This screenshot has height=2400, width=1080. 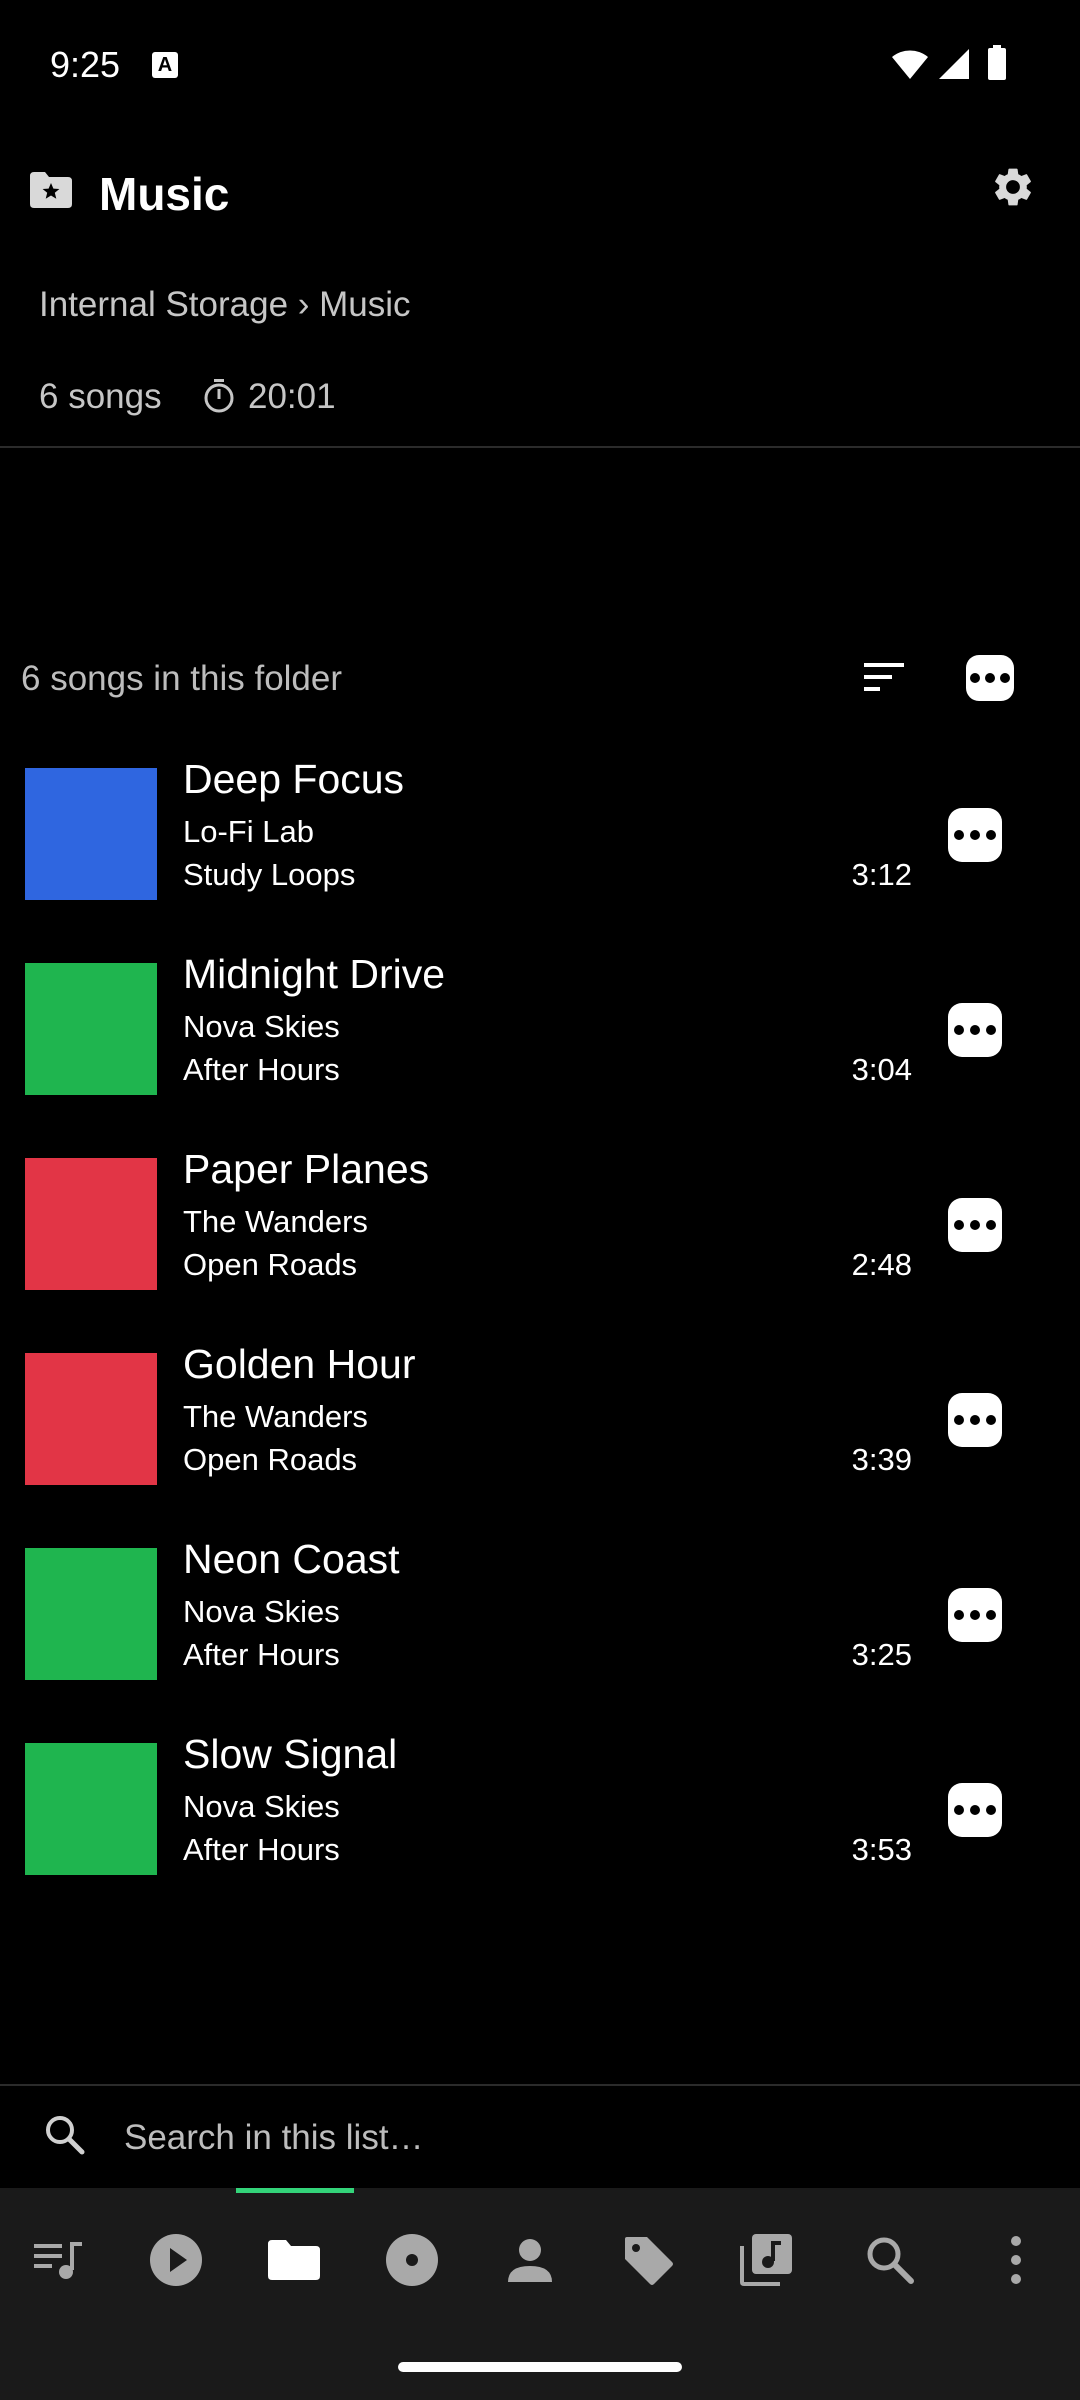 What do you see at coordinates (954, 64) in the screenshot?
I see `signal-icon` at bounding box center [954, 64].